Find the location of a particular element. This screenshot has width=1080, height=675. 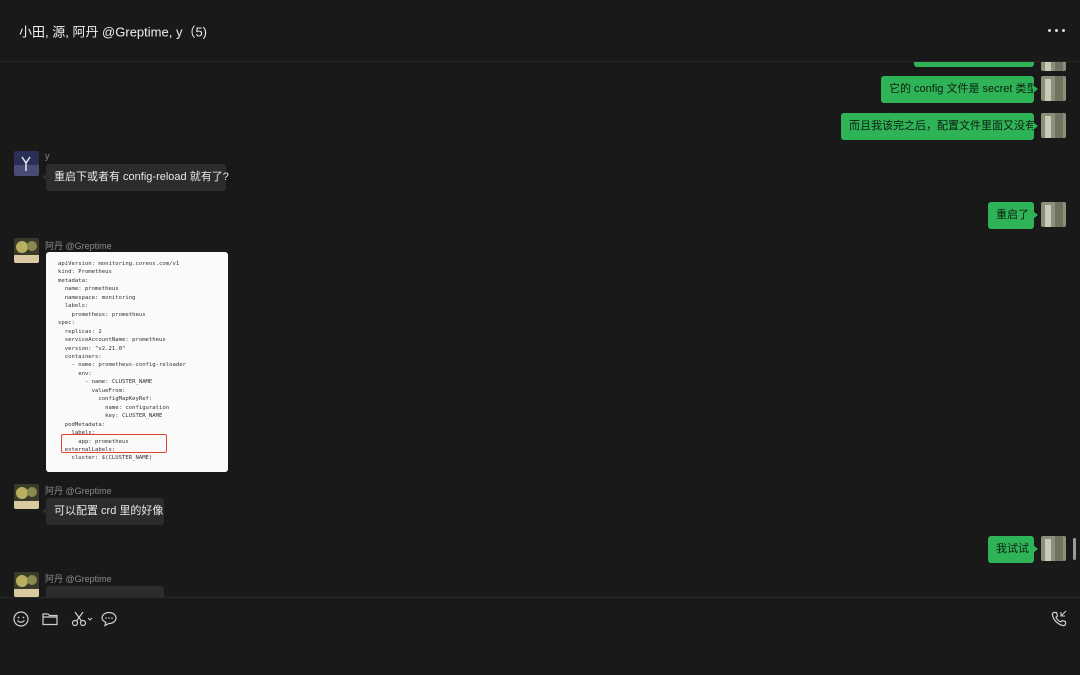

message-bubble: 可以配置 crd 里的好像 is located at coordinates (103, 511).